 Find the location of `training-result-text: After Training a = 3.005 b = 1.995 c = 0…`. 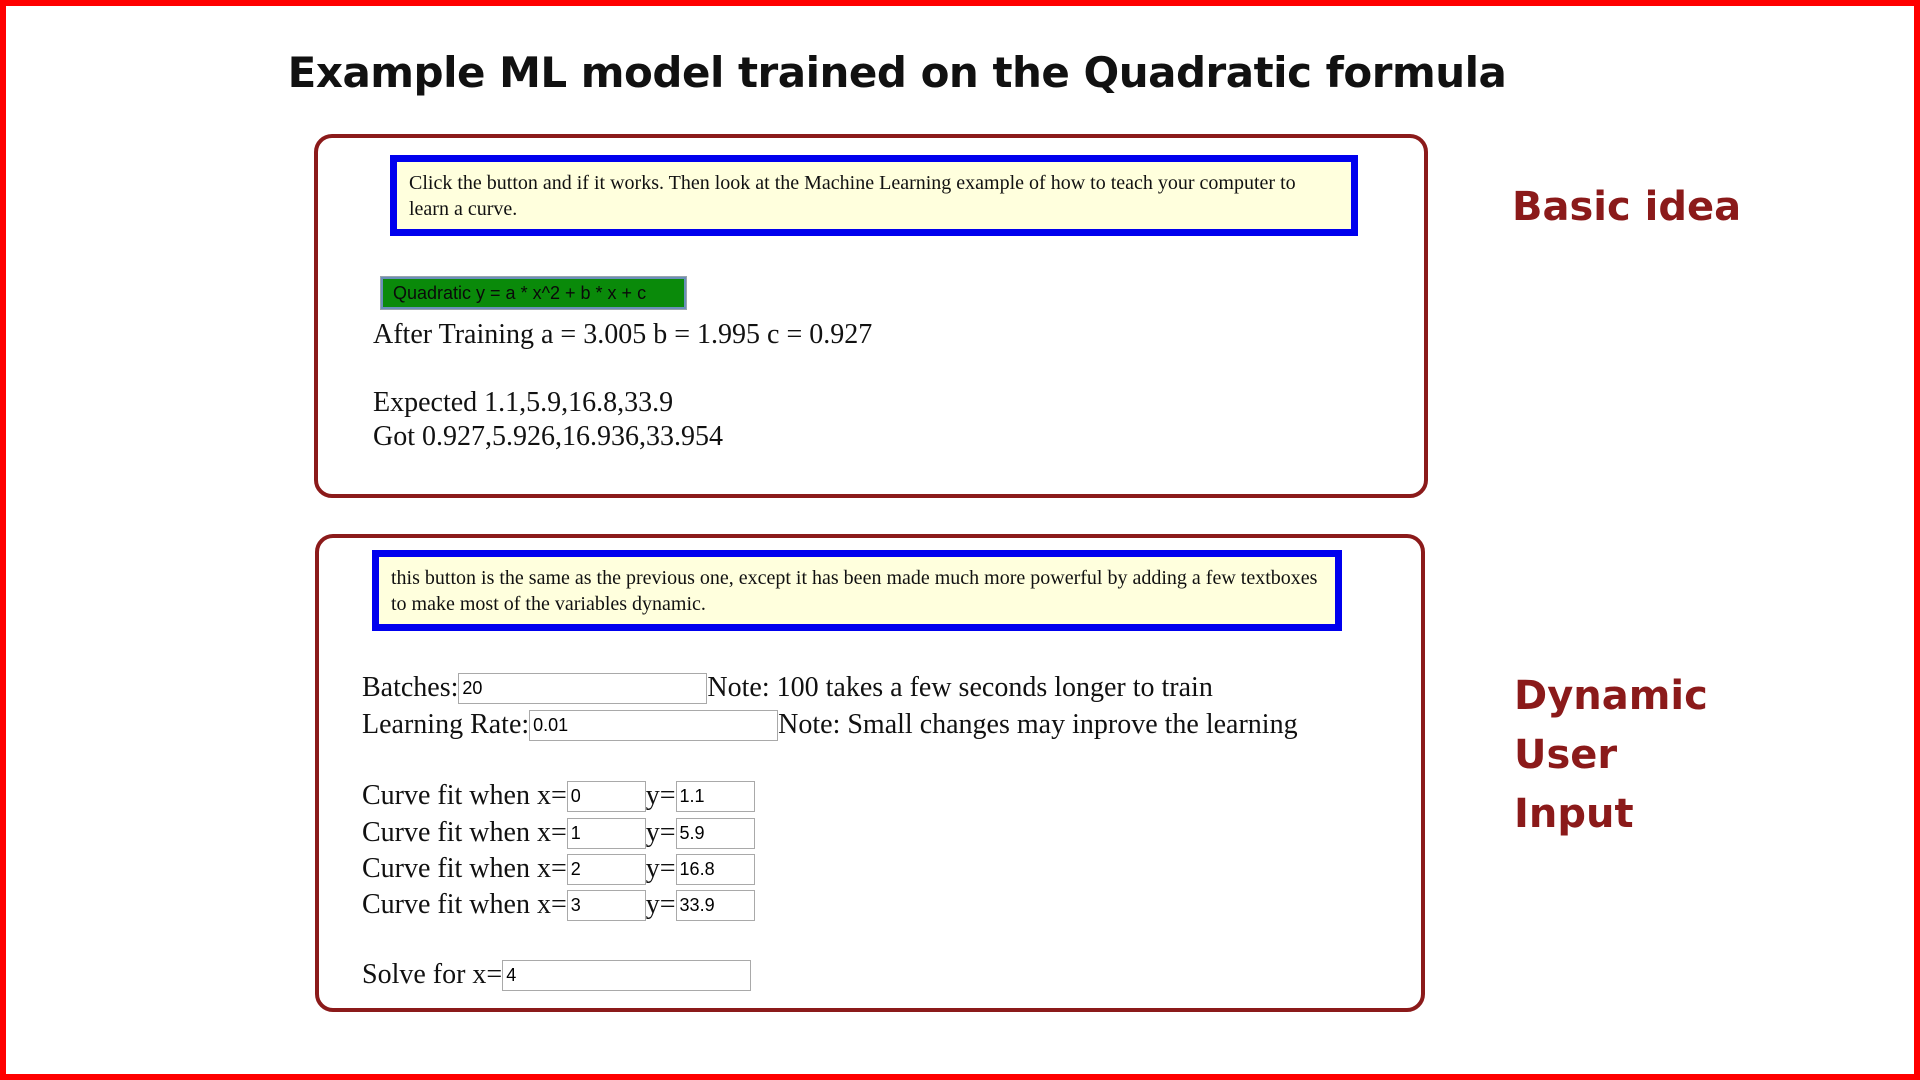

training-result-text: After Training a = 3.005 b = 1.995 c = 0… is located at coordinates (623, 334).